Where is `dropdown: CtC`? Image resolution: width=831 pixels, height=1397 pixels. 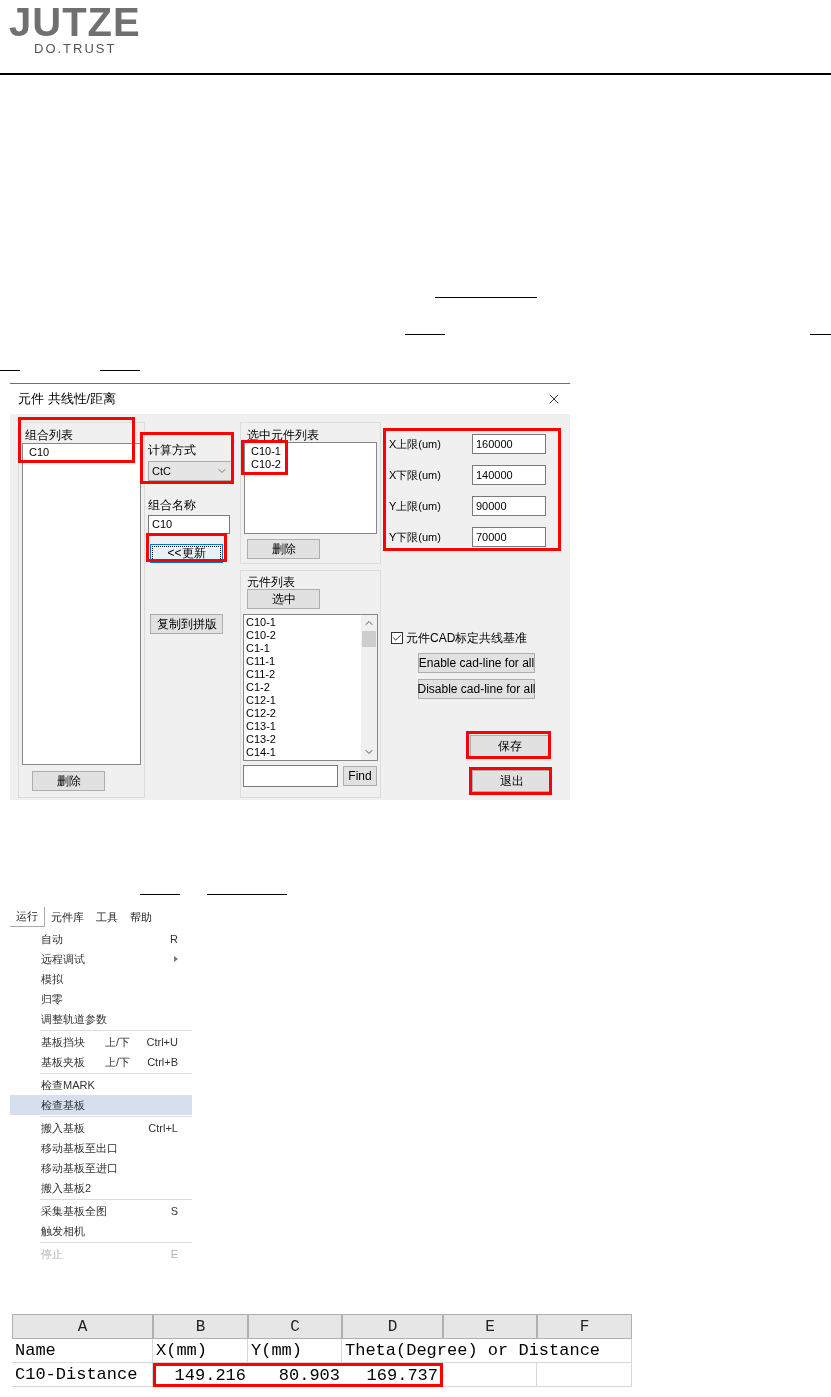
dropdown: CtC is located at coordinates (190, 471).